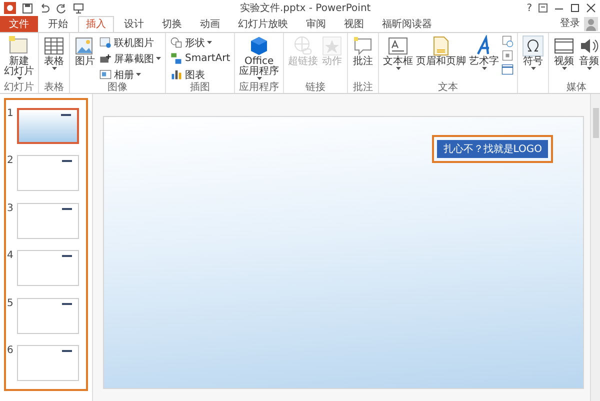 Image resolution: width=600 pixels, height=401 pixels. What do you see at coordinates (200, 74) in the screenshot?
I see `ribbon-button: 图表` at bounding box center [200, 74].